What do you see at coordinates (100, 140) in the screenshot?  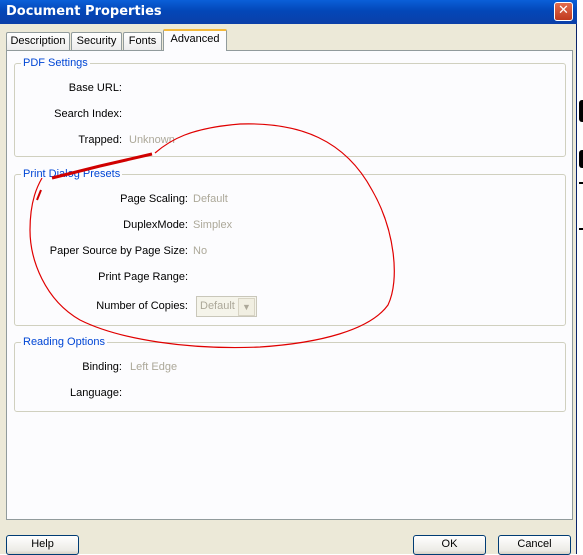 I see `trapped-label: Trapped:` at bounding box center [100, 140].